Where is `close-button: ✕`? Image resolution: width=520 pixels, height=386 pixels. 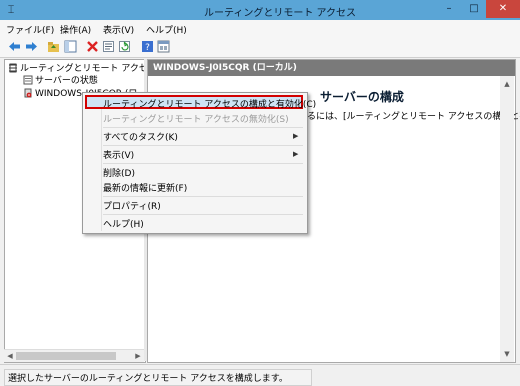 close-button: ✕ is located at coordinates (503, 9).